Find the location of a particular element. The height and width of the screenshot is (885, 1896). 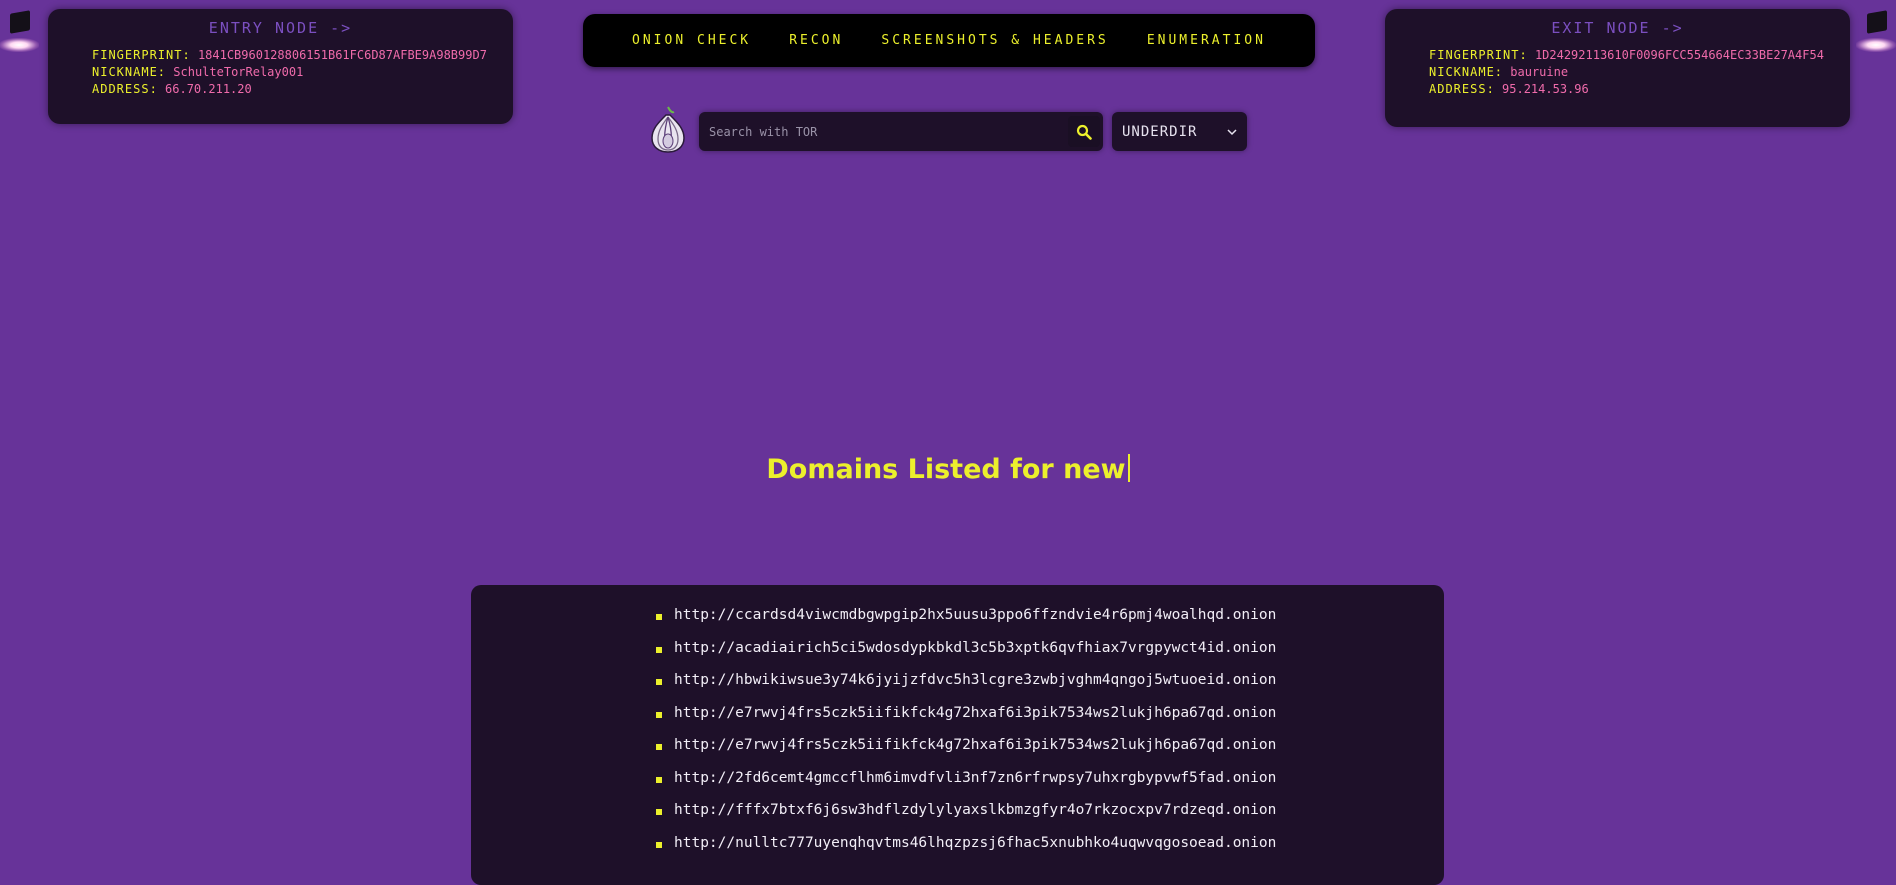

search-button is located at coordinates (1084, 131).